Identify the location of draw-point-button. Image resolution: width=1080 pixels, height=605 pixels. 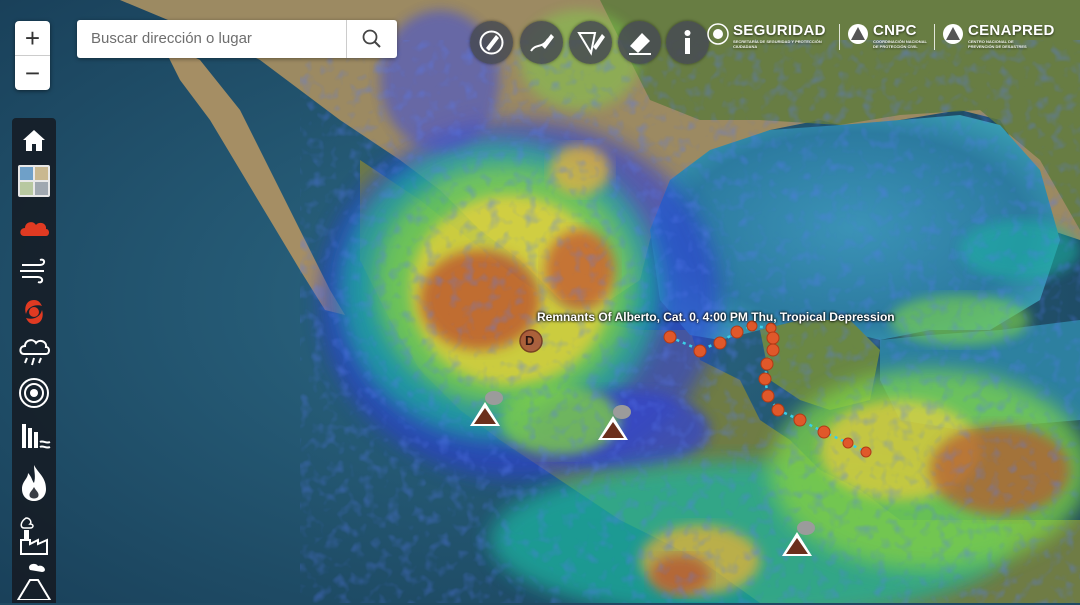
(491, 42).